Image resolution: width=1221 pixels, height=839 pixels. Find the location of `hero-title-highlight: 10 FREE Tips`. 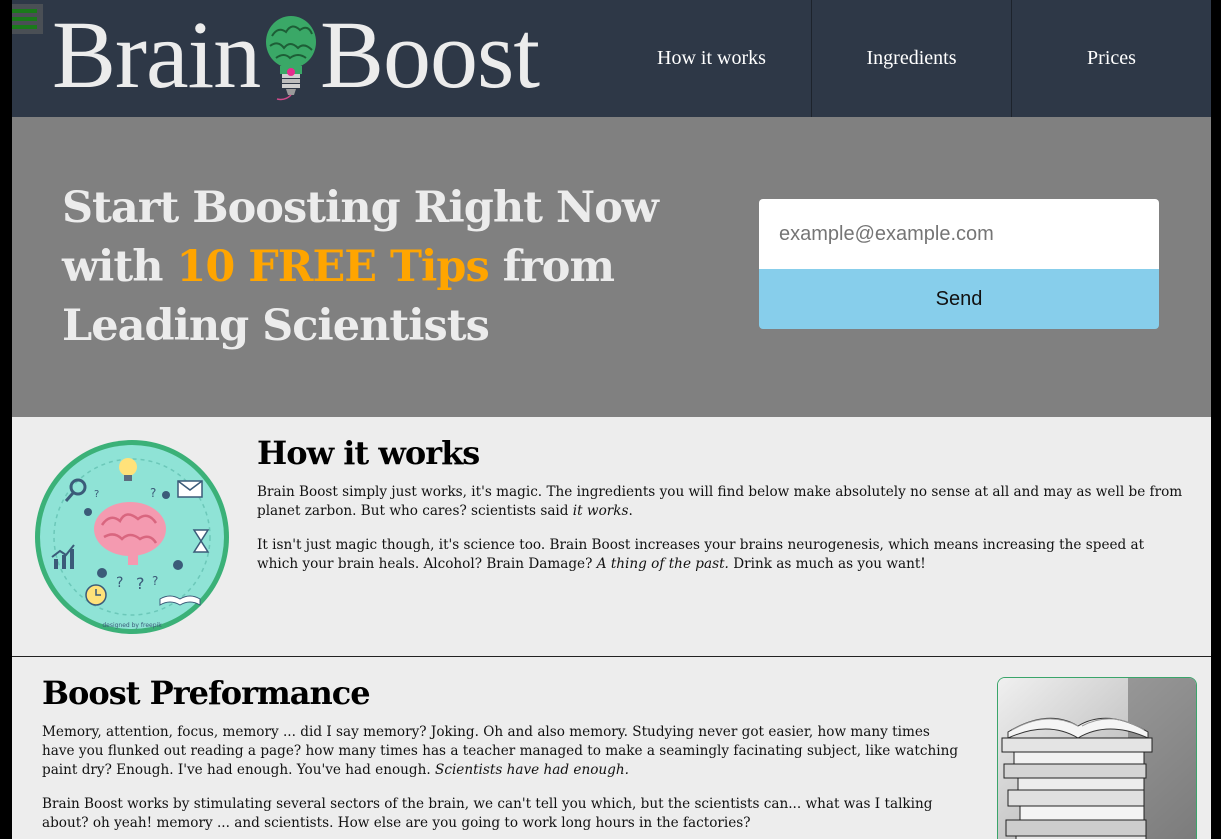

hero-title-highlight: 10 FREE Tips is located at coordinates (332, 267).